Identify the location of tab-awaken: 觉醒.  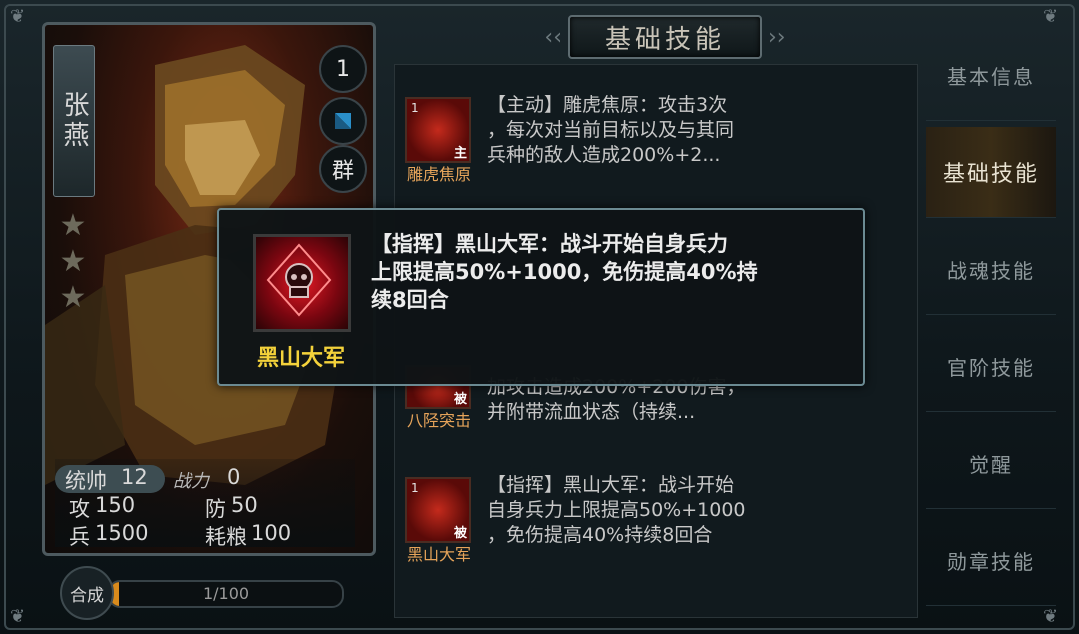
(991, 463).